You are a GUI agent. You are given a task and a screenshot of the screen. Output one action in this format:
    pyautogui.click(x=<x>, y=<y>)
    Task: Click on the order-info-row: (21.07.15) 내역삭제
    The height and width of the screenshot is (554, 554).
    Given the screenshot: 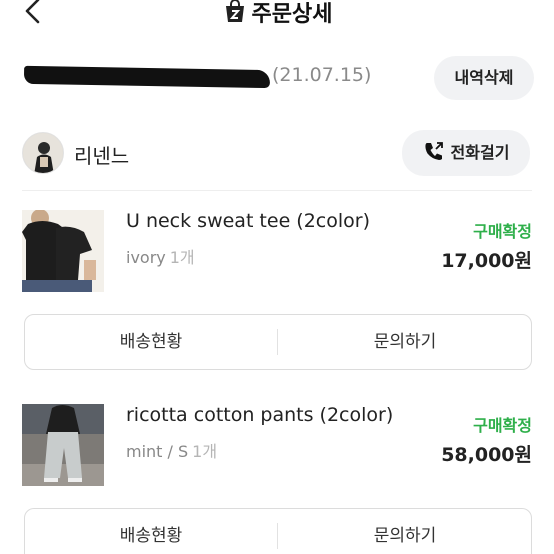 What is the action you would take?
    pyautogui.click(x=277, y=78)
    